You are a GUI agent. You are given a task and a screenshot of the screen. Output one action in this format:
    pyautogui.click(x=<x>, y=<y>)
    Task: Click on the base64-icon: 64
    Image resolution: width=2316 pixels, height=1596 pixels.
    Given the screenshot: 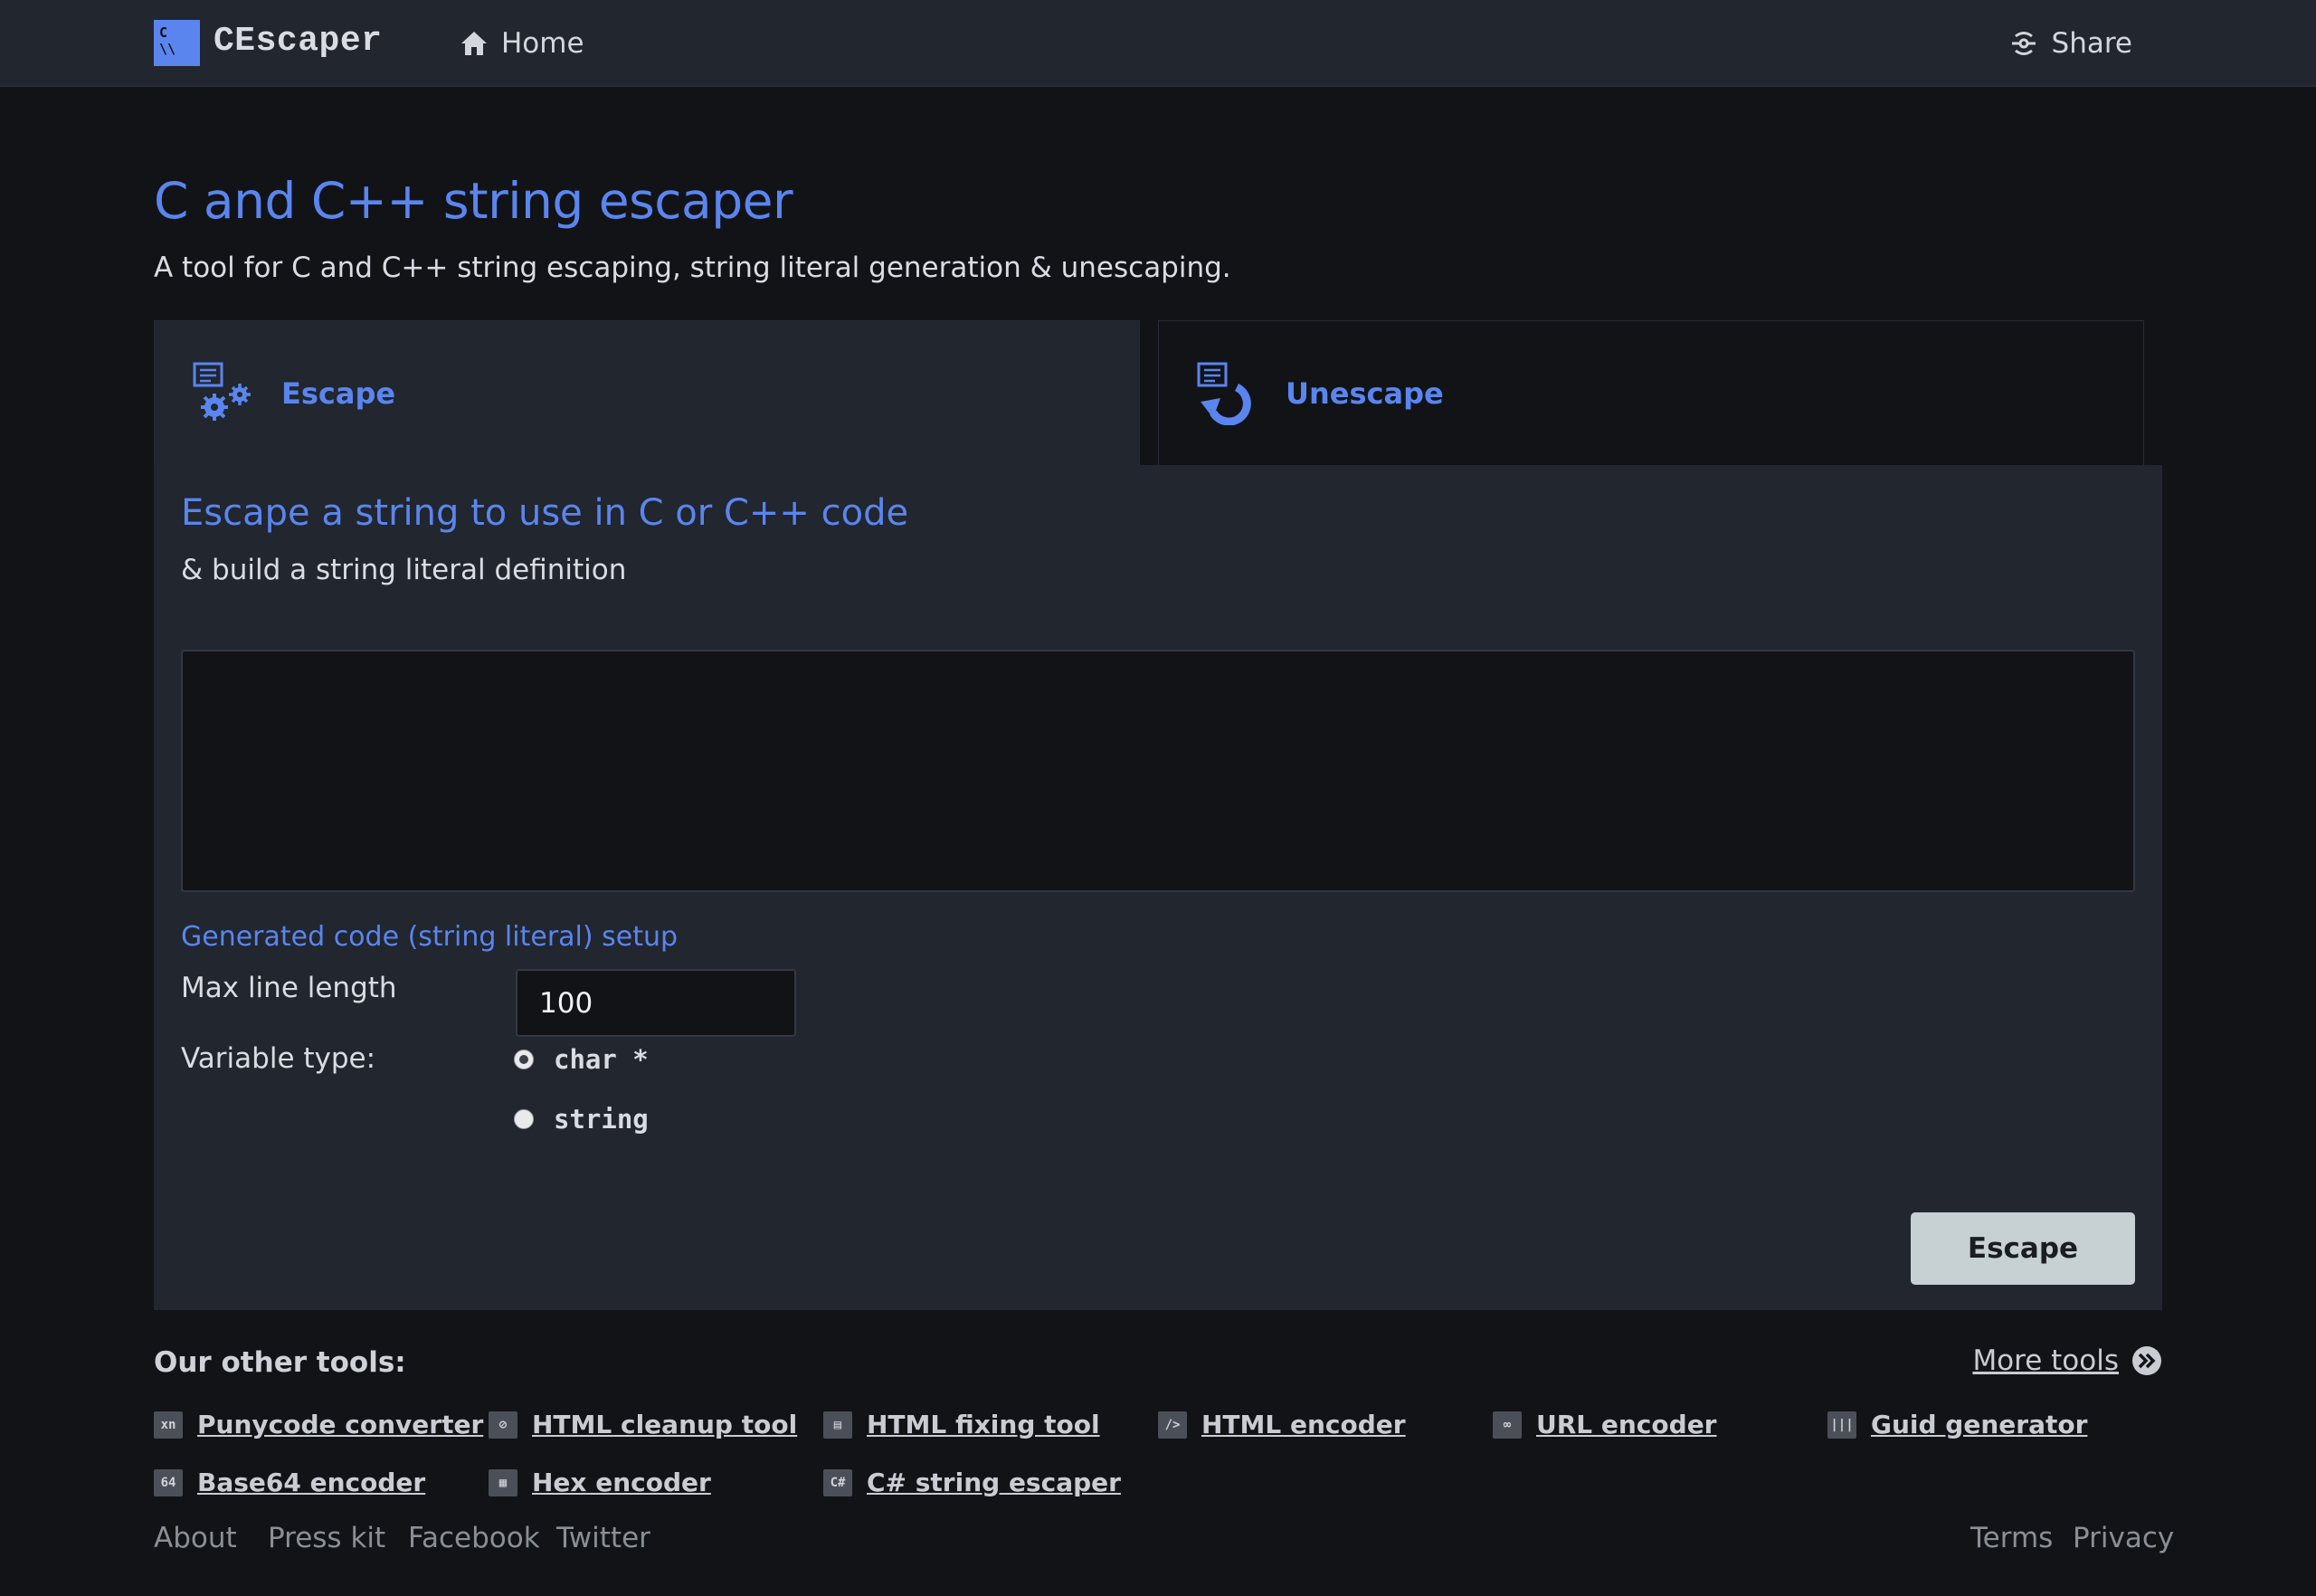 What is the action you would take?
    pyautogui.click(x=168, y=1482)
    